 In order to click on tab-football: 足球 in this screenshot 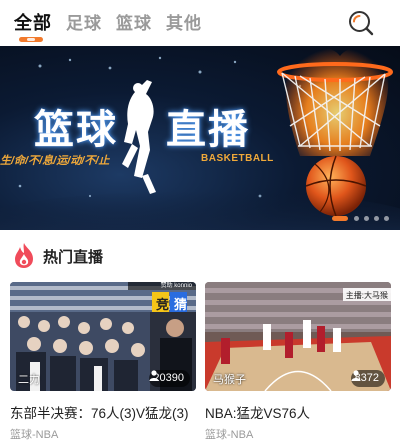, I will do `click(84, 21)`.